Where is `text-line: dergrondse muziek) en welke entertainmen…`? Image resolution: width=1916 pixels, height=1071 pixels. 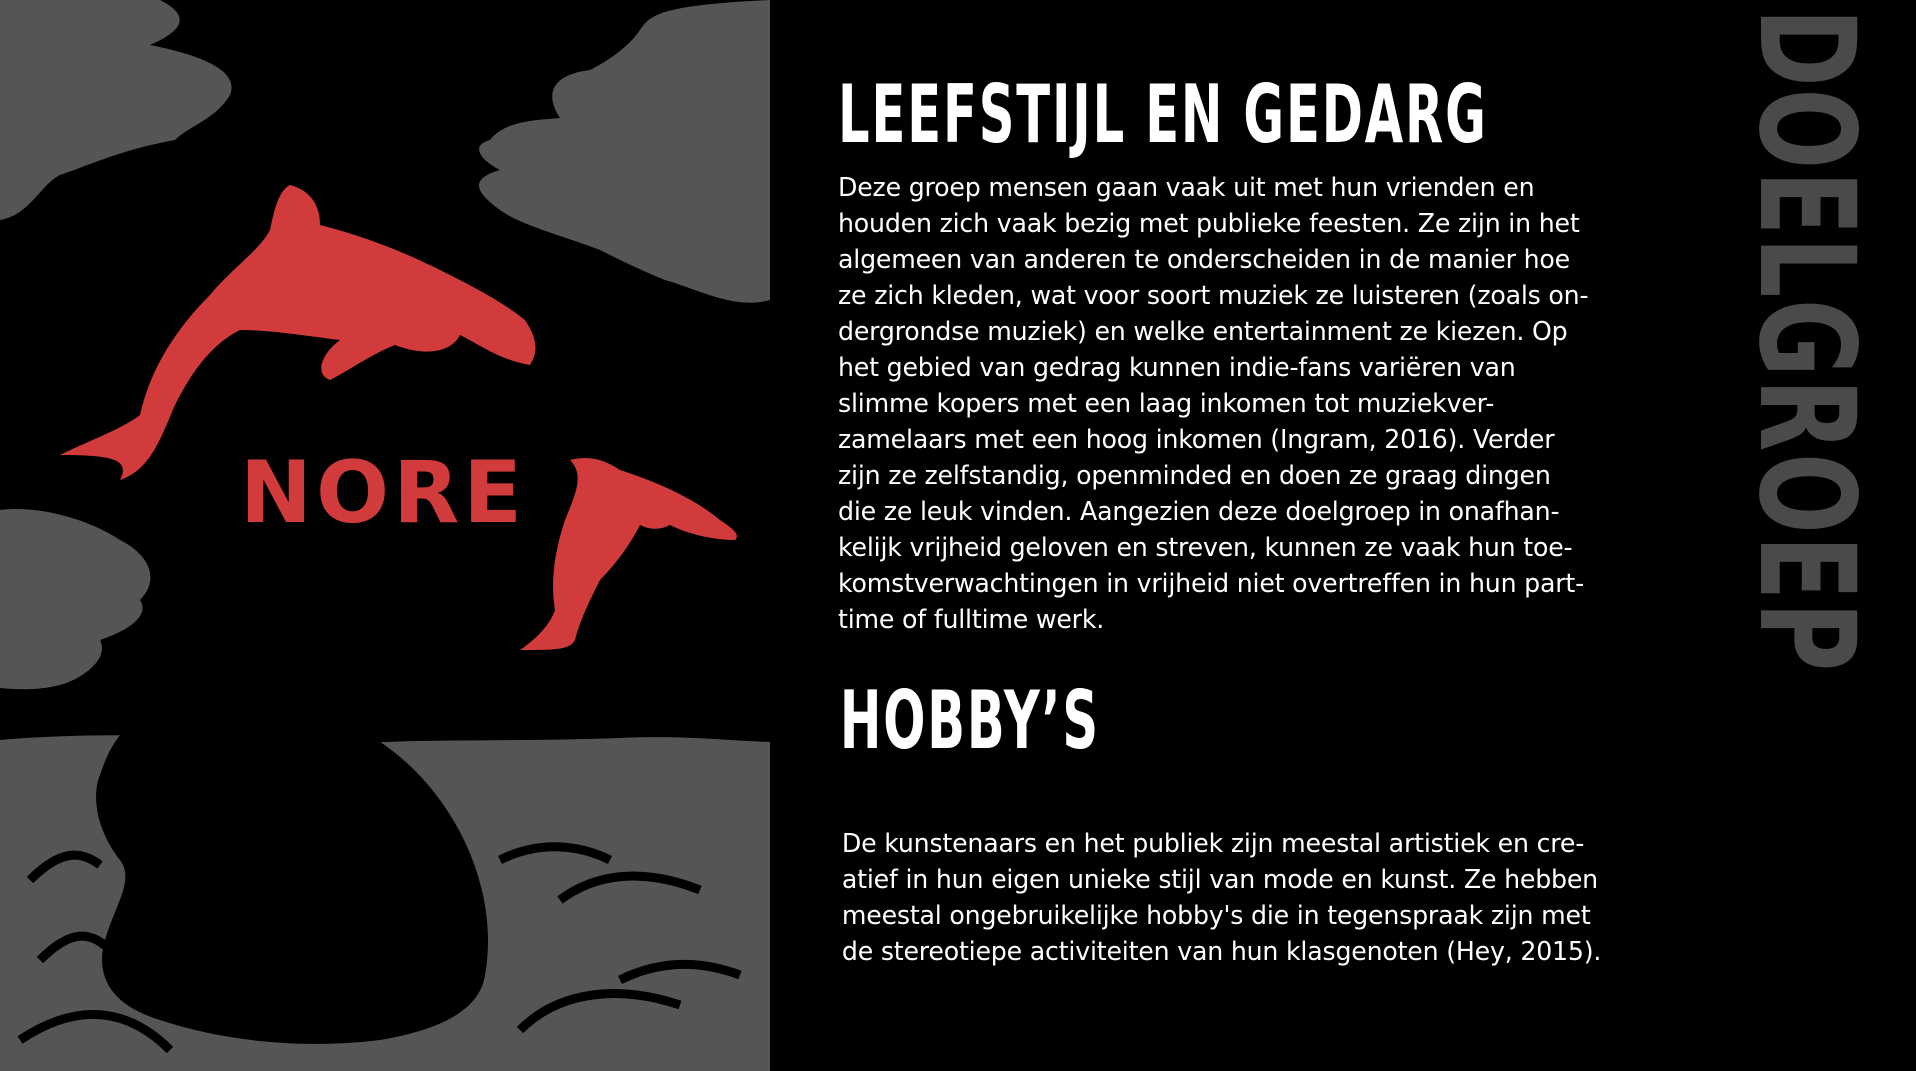 text-line: dergrondse muziek) en welke entertainmen… is located at coordinates (1203, 332).